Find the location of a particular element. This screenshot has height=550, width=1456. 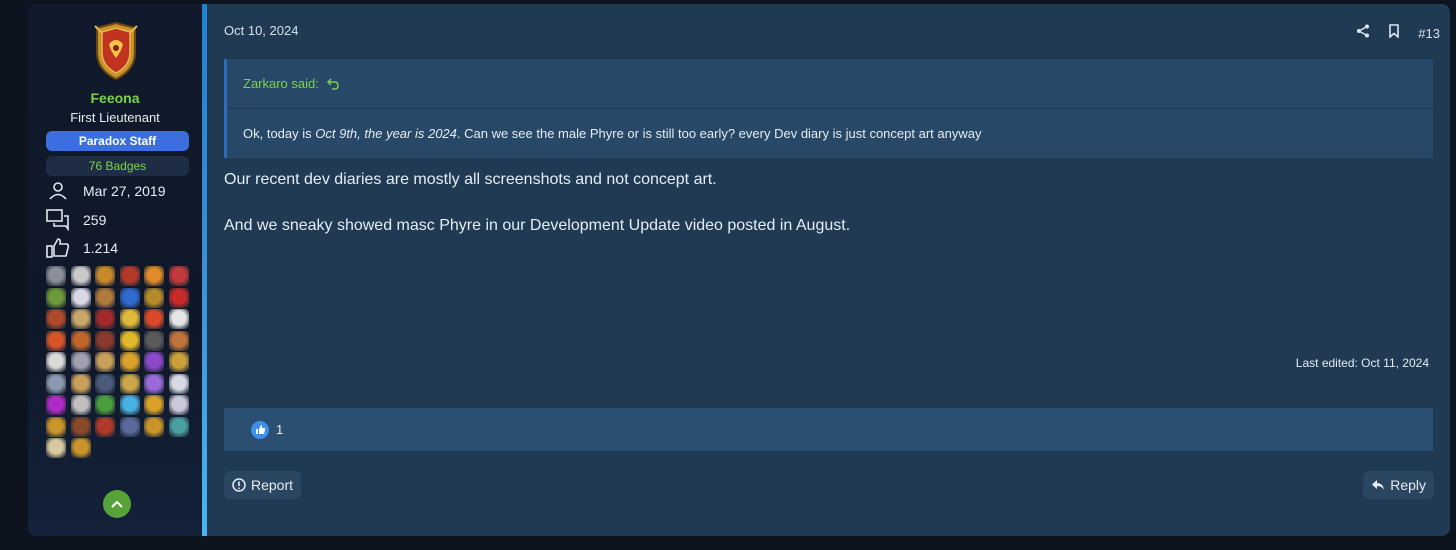

post-date: Oct 10, 2024 is located at coordinates (261, 30).